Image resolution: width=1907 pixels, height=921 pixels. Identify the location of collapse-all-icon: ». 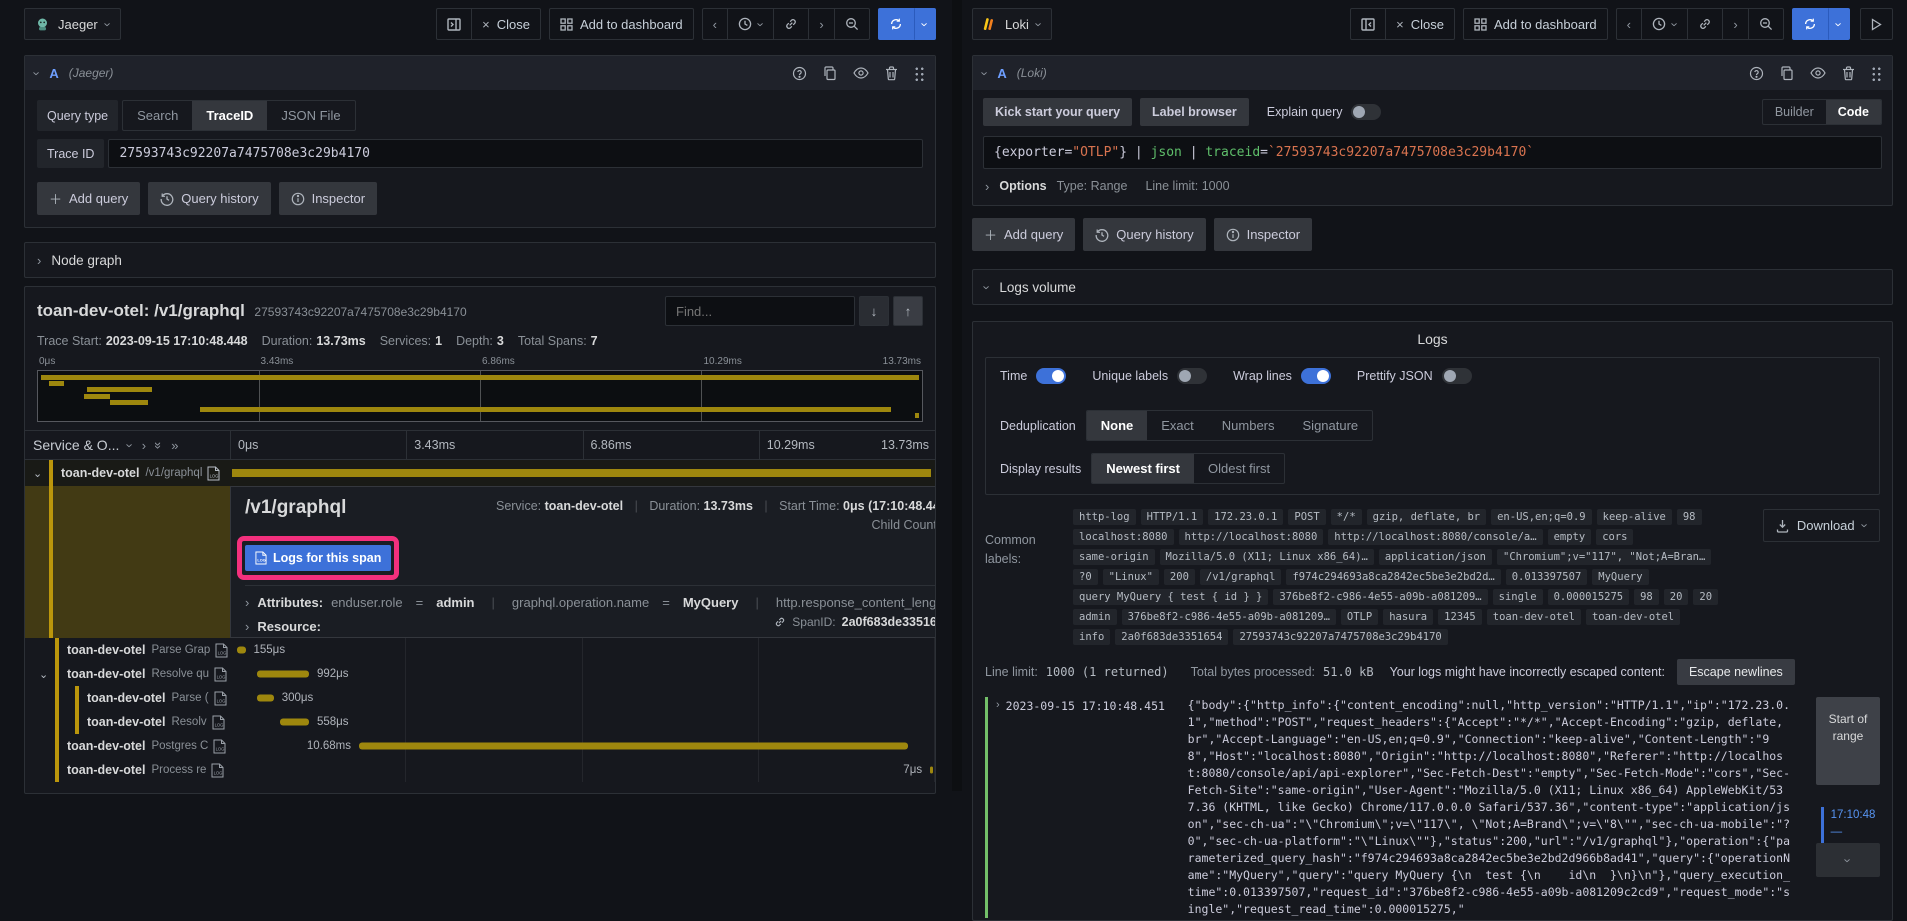
(158, 444).